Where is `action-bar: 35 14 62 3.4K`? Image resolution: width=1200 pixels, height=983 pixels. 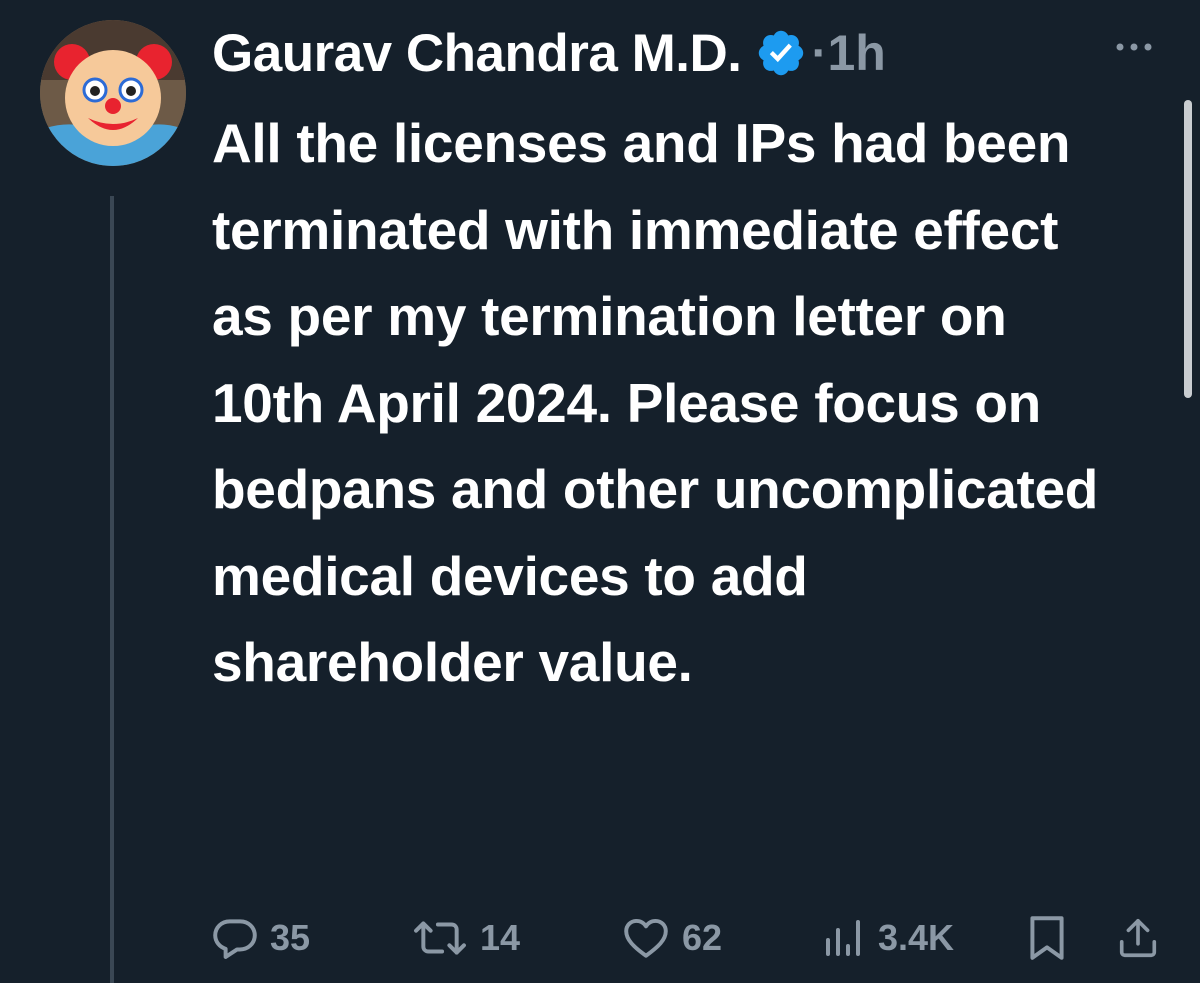 action-bar: 35 14 62 3.4K is located at coordinates (690, 938).